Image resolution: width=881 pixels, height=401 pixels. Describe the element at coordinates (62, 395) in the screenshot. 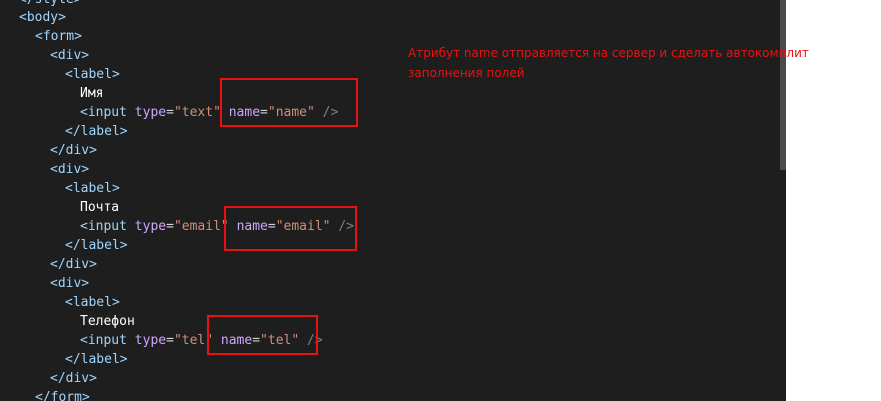

I see `code-line-form-close: </form>` at that location.